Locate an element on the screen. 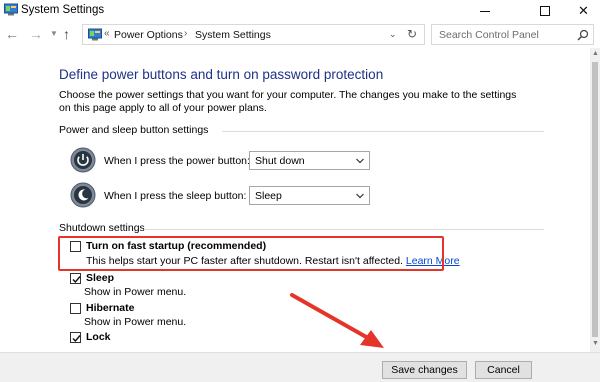 Image resolution: width=600 pixels, height=382 pixels. close-button: ✕ is located at coordinates (583, 11).